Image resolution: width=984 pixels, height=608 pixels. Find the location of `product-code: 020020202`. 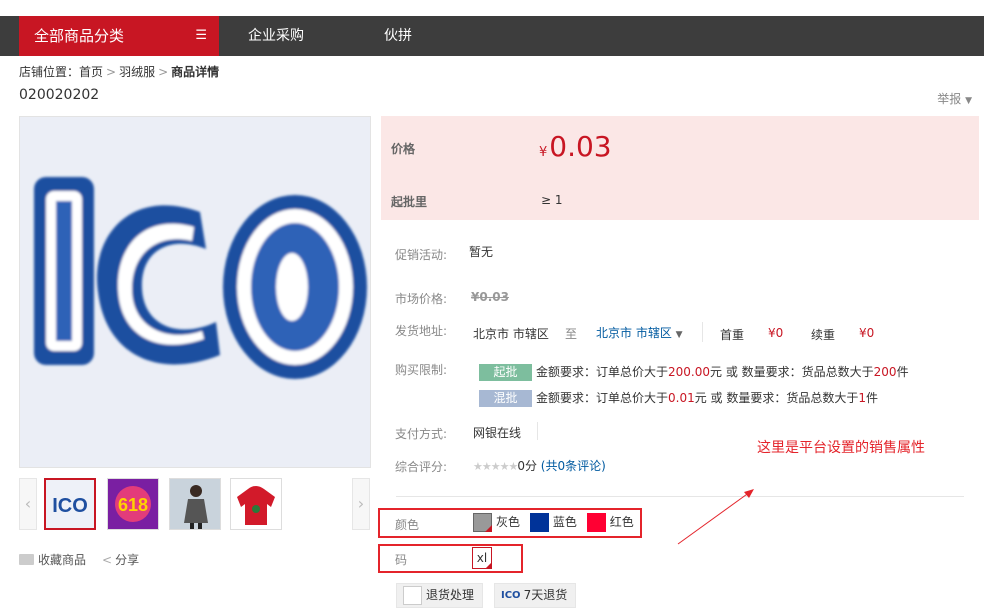

product-code: 020020202 is located at coordinates (59, 95).